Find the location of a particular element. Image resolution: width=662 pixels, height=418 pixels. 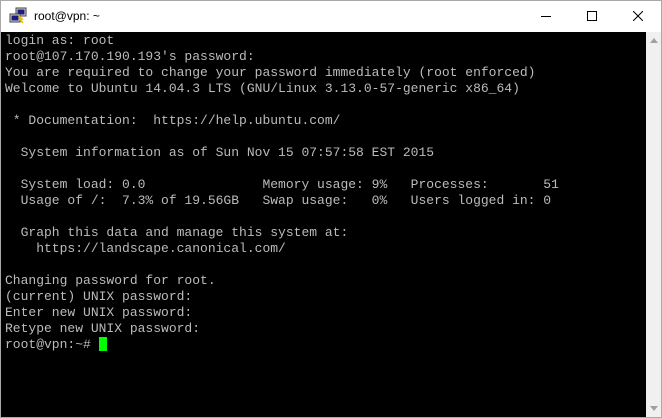

scroll-up-arrow-icon is located at coordinates (654, 40).